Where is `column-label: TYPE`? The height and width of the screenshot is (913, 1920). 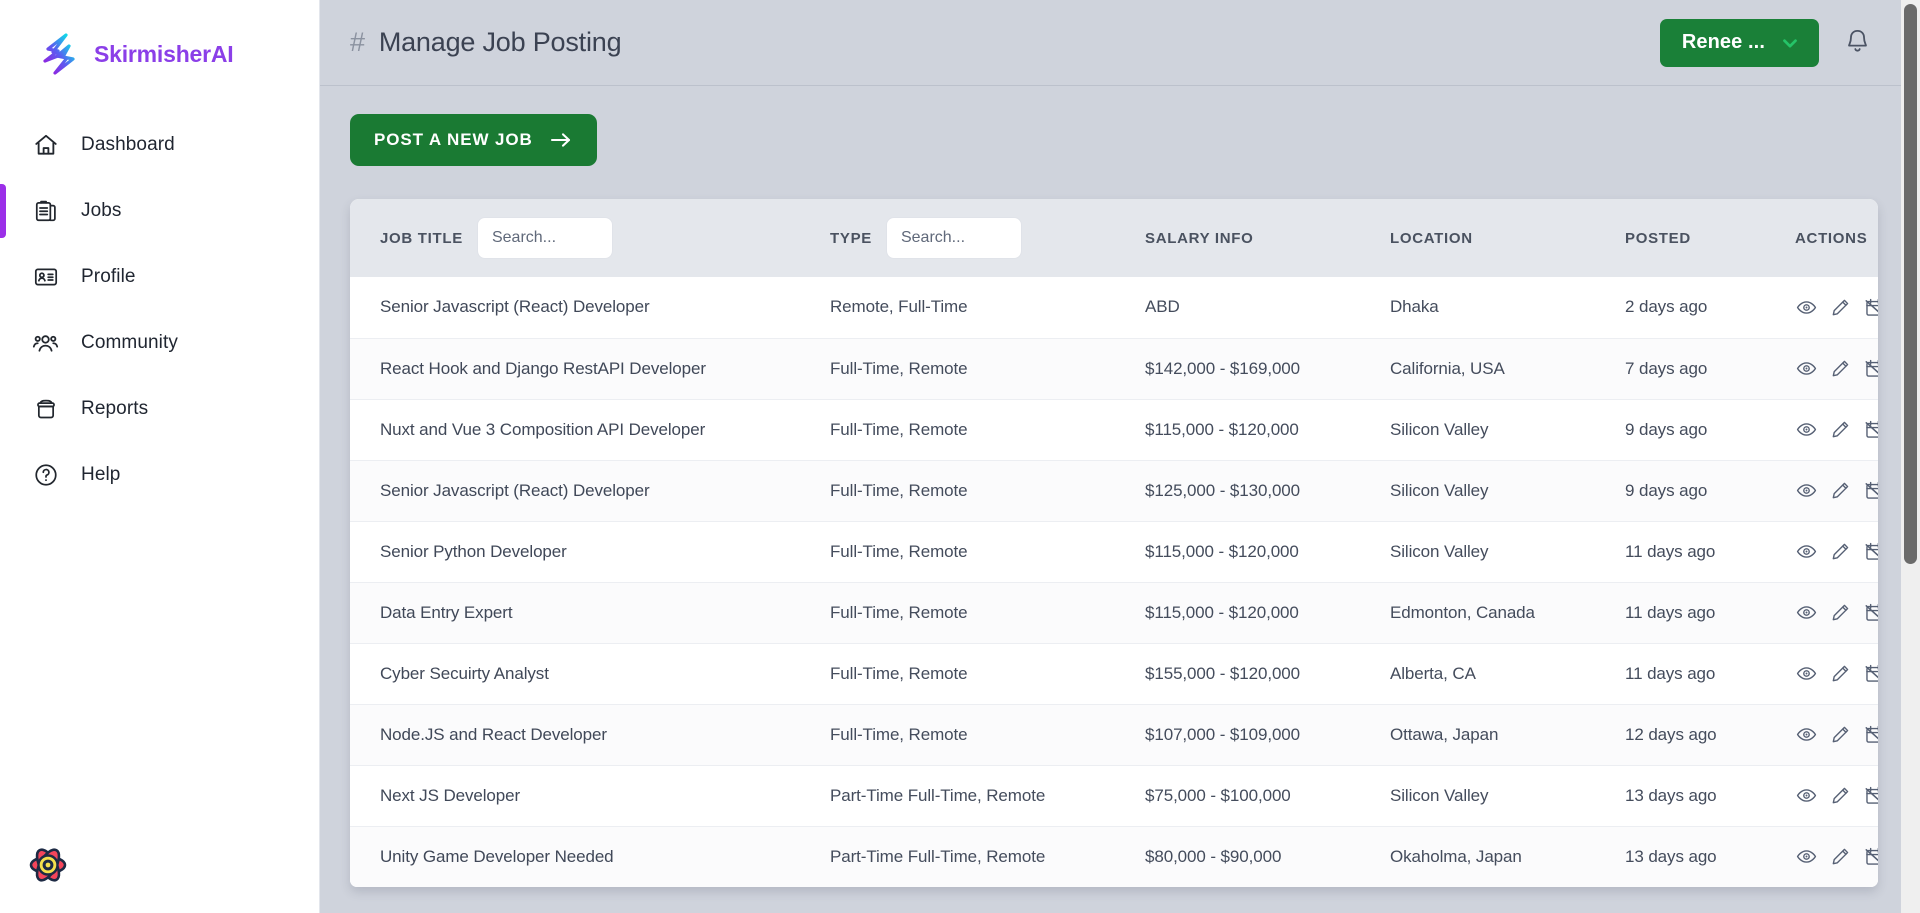
column-label: TYPE is located at coordinates (851, 238).